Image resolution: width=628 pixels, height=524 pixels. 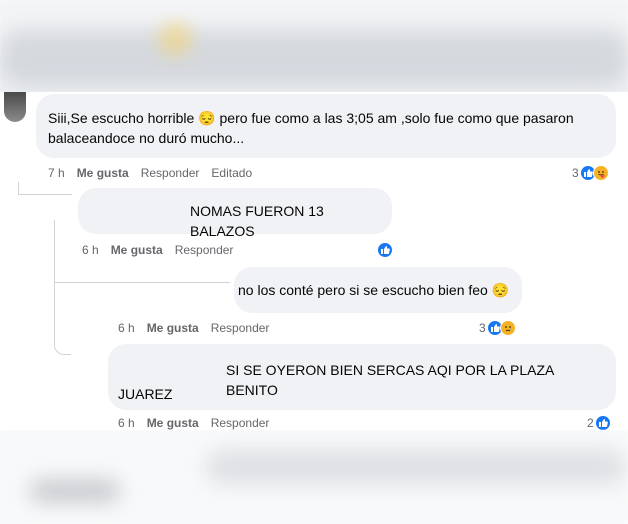 I want to click on comment-bubble: NOMAS FUERON 13 BALAZOS, so click(x=235, y=213).